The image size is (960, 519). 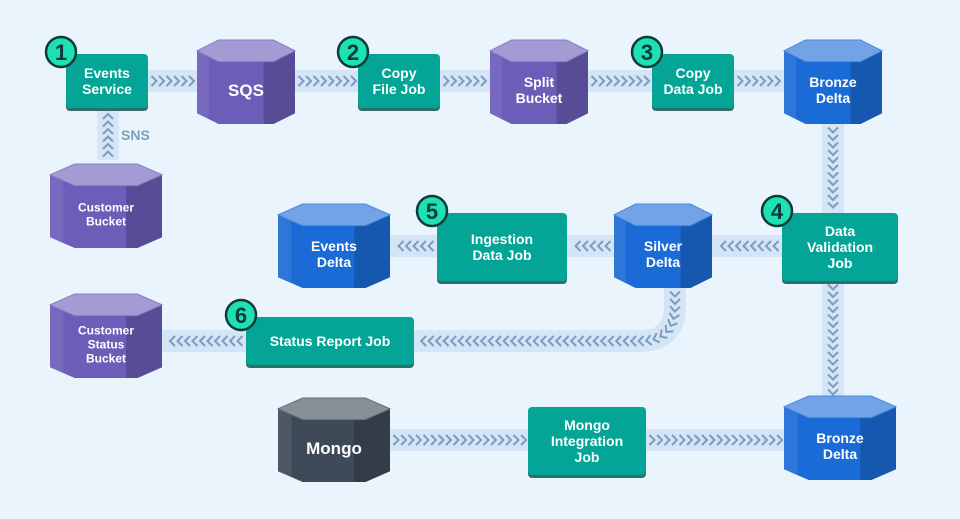 I want to click on node-mongo: Mongo, so click(x=334, y=439).